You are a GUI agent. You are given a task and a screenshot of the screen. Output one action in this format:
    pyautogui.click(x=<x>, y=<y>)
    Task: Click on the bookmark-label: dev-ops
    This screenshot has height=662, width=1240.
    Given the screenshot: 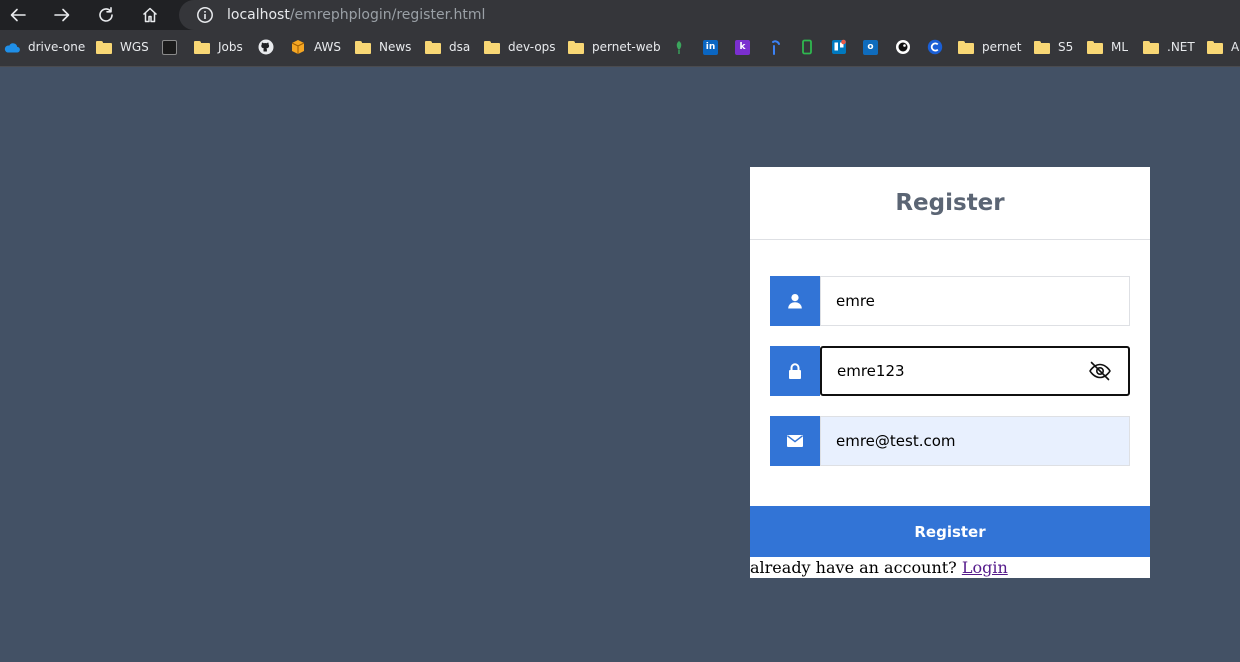 What is the action you would take?
    pyautogui.click(x=532, y=47)
    